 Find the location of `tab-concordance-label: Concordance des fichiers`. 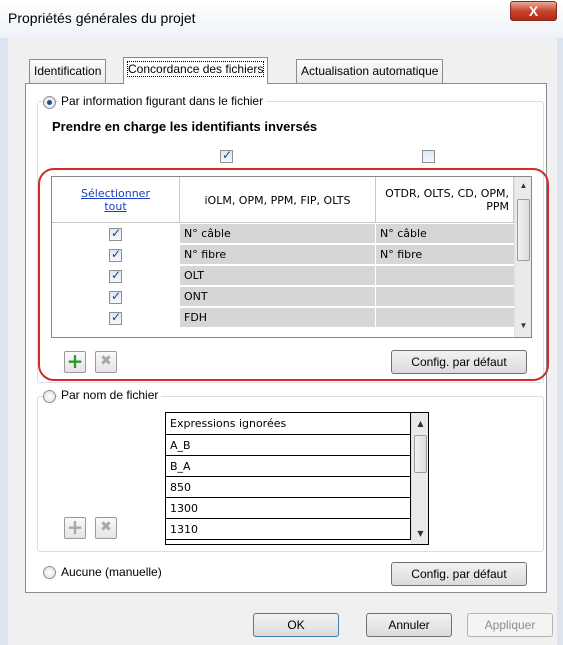

tab-concordance-label: Concordance des fichiers is located at coordinates (195, 69).